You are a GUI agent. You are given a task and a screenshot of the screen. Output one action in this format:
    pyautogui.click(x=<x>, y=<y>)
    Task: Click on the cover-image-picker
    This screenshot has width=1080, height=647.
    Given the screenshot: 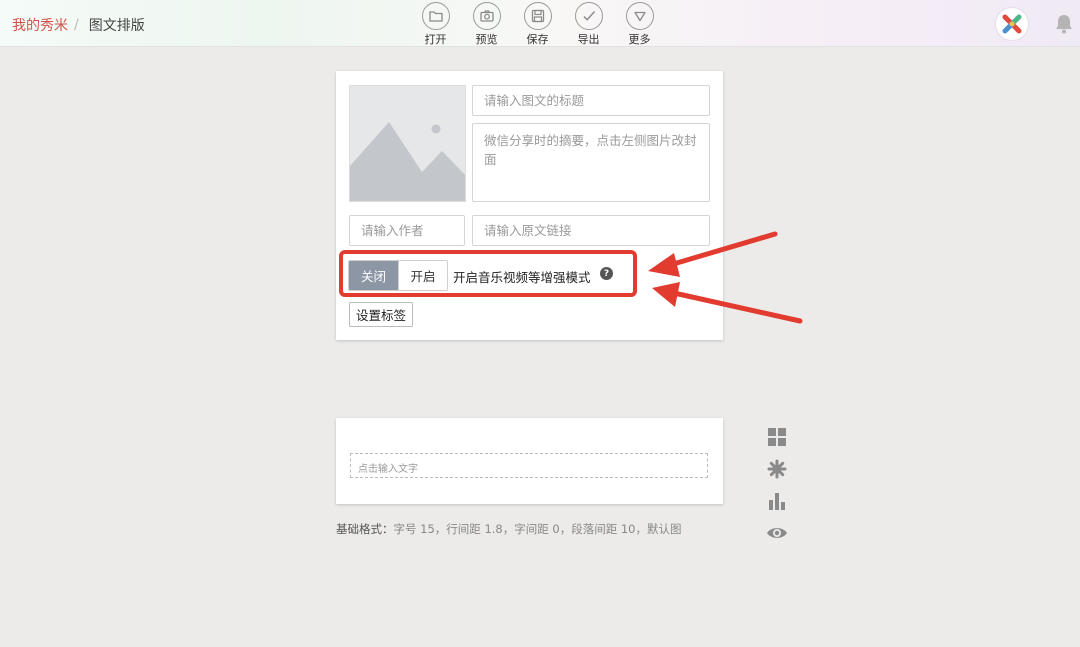 What is the action you would take?
    pyautogui.click(x=407, y=143)
    